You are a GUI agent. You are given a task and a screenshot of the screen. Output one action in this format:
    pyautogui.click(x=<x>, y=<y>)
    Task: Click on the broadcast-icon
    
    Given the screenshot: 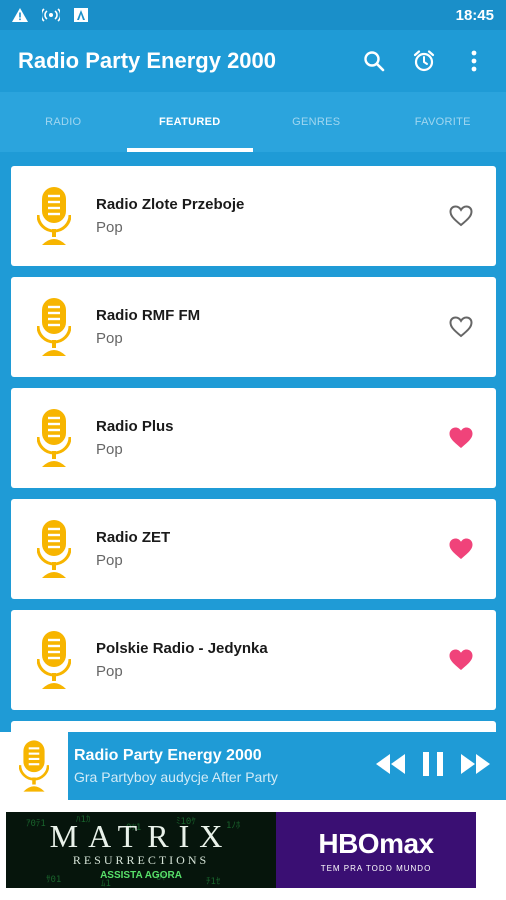 What is the action you would take?
    pyautogui.click(x=51, y=15)
    